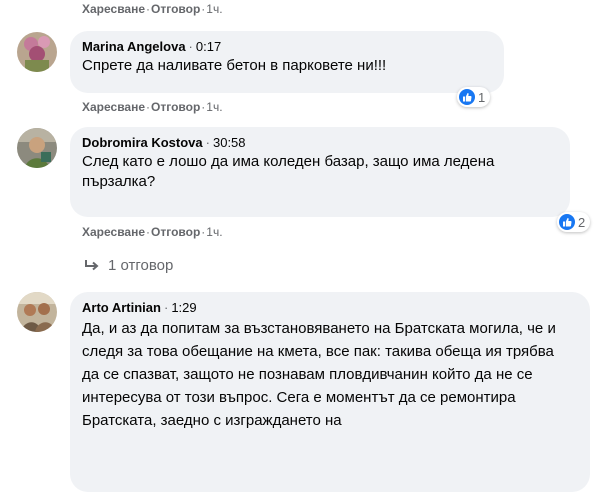 This screenshot has height=492, width=600. I want to click on reaction-summary: 2, so click(574, 222).